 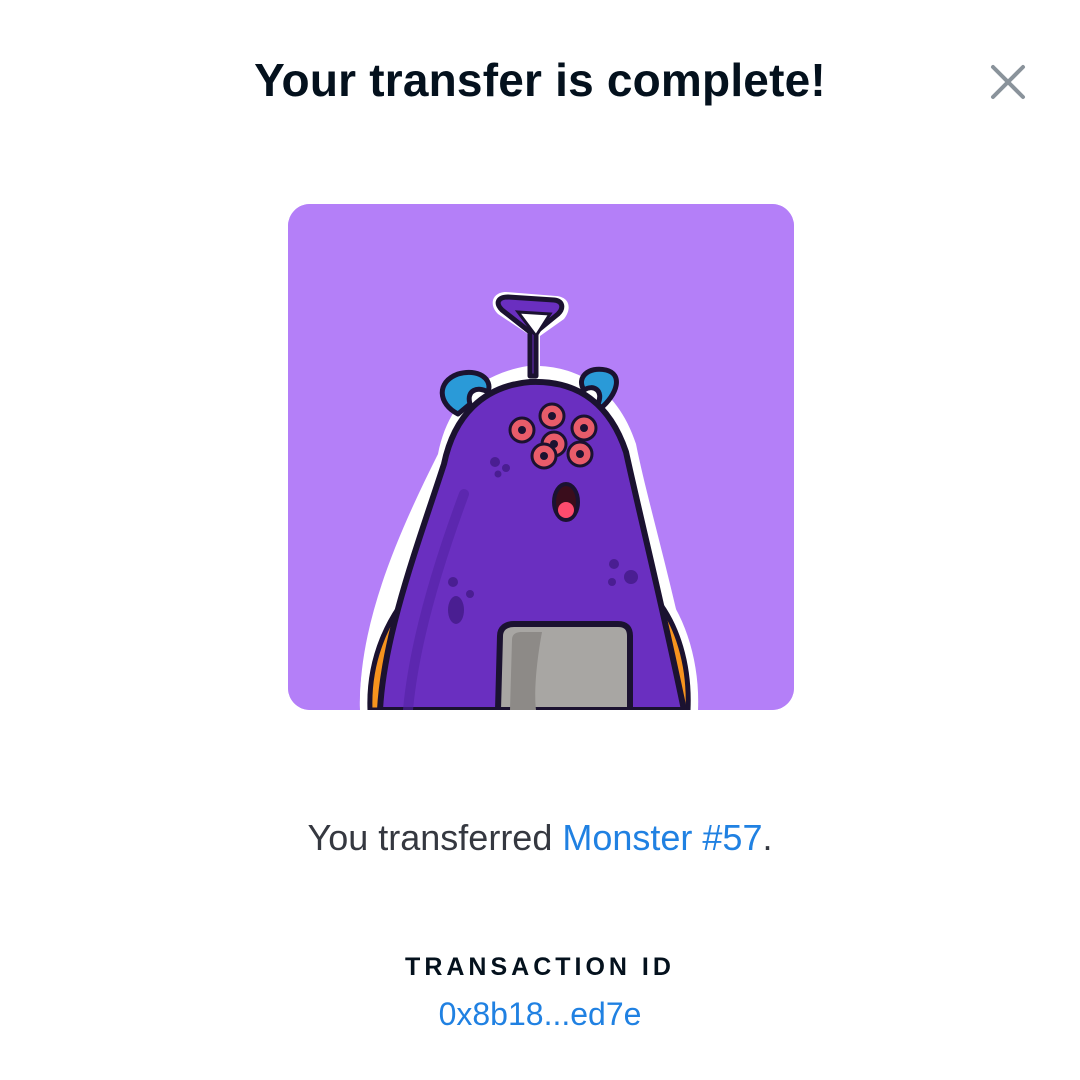 I want to click on message-prefix: You transferred, so click(x=435, y=837).